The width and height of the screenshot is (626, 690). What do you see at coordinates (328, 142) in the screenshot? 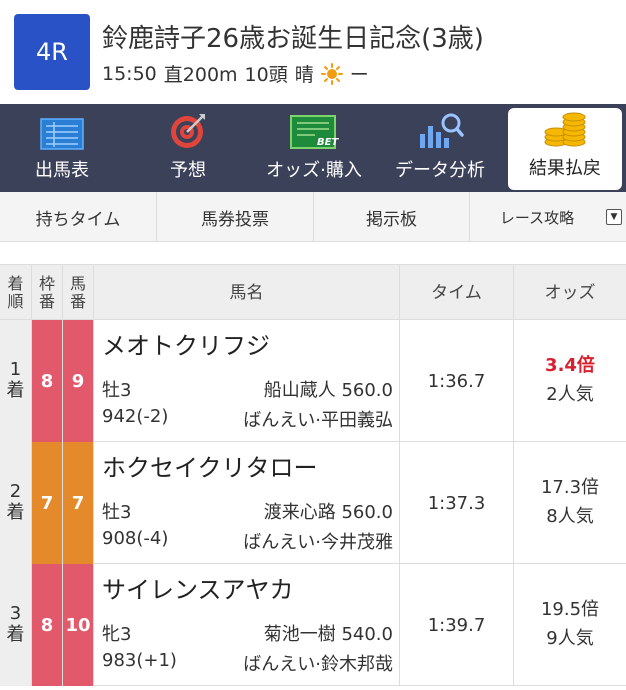
I see `svg-text: BET` at bounding box center [328, 142].